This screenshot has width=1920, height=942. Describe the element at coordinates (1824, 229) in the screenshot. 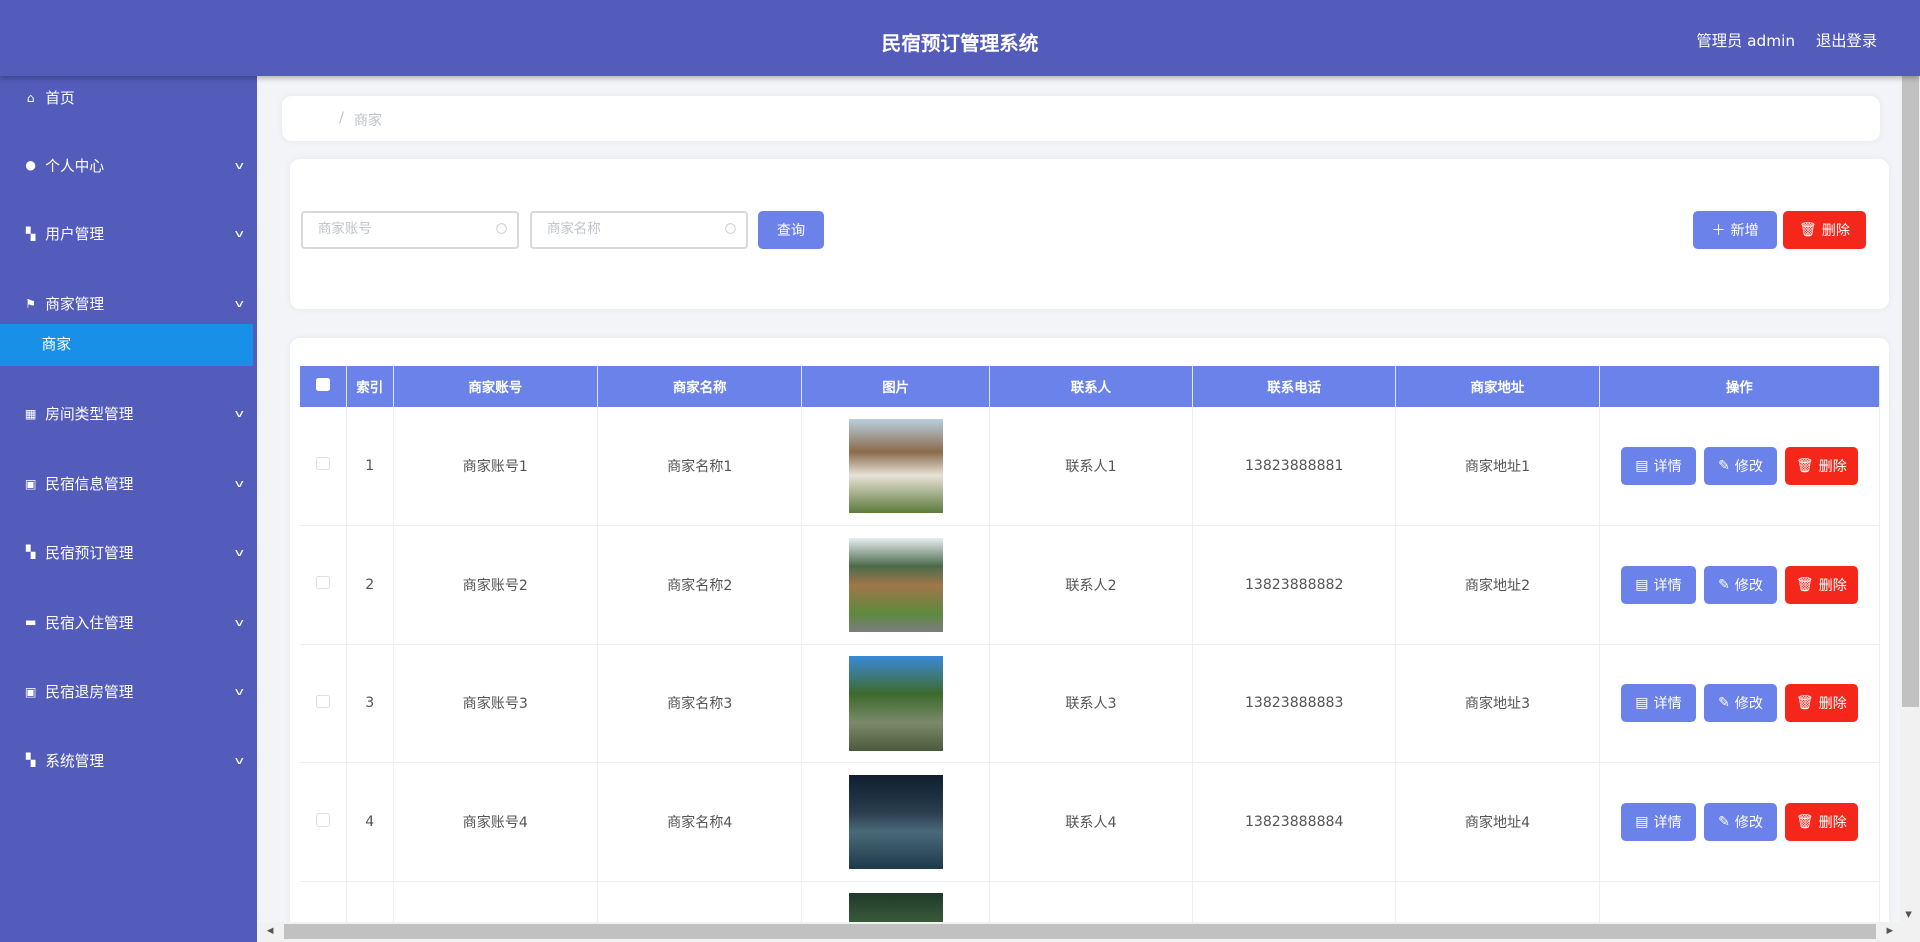

I see `bulk-delete-button: 🗑 删除` at that location.